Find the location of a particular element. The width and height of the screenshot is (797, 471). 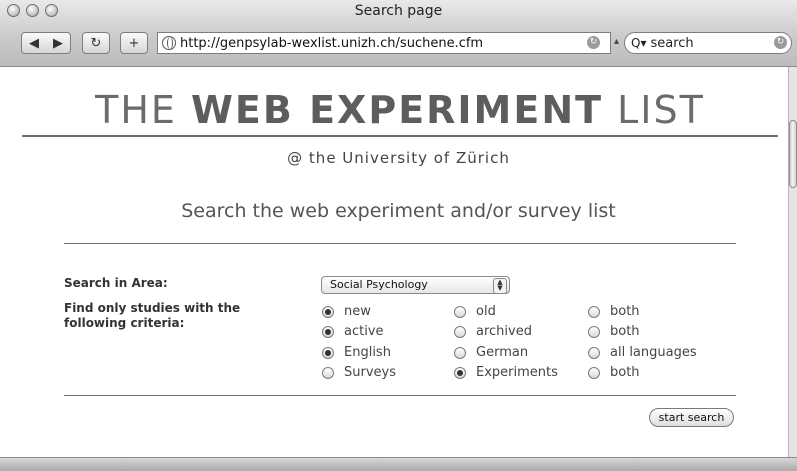

select-arrows-icon: ▲ ▼ is located at coordinates (500, 286).